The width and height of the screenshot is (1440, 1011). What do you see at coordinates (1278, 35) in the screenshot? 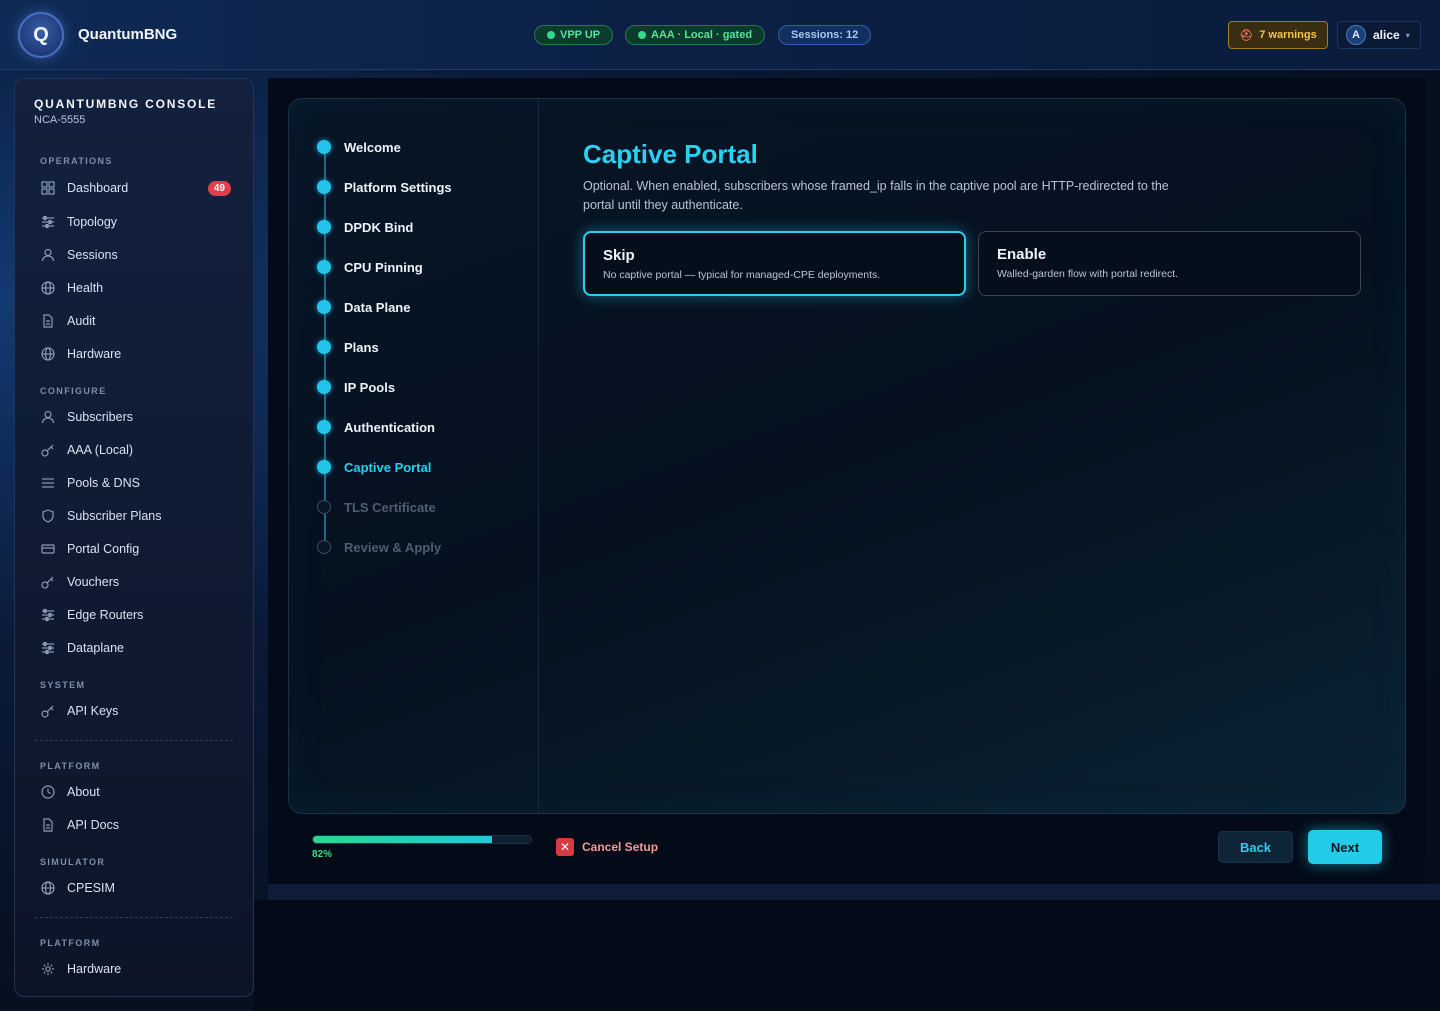
I see `warnings-button: ⛑ 7 warnings` at bounding box center [1278, 35].